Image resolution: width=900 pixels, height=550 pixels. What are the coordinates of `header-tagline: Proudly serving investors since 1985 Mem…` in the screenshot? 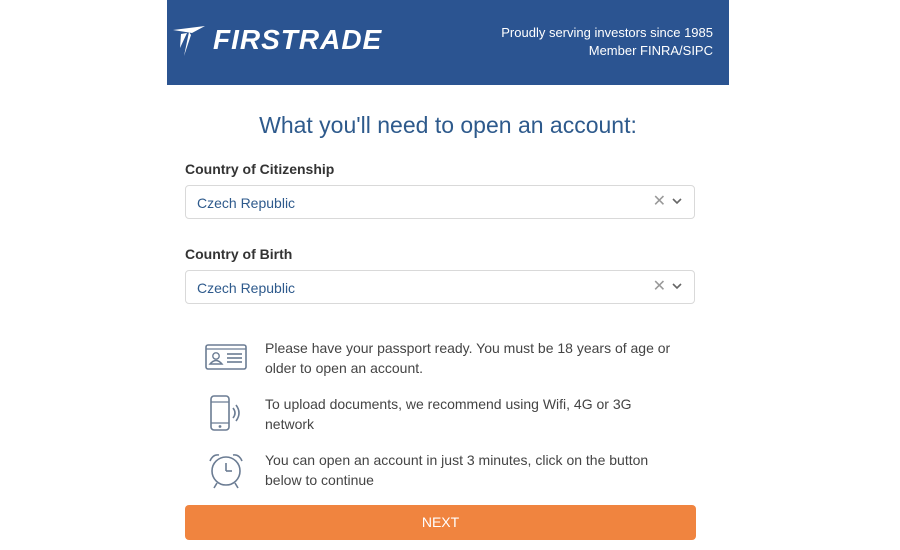 It's located at (607, 42).